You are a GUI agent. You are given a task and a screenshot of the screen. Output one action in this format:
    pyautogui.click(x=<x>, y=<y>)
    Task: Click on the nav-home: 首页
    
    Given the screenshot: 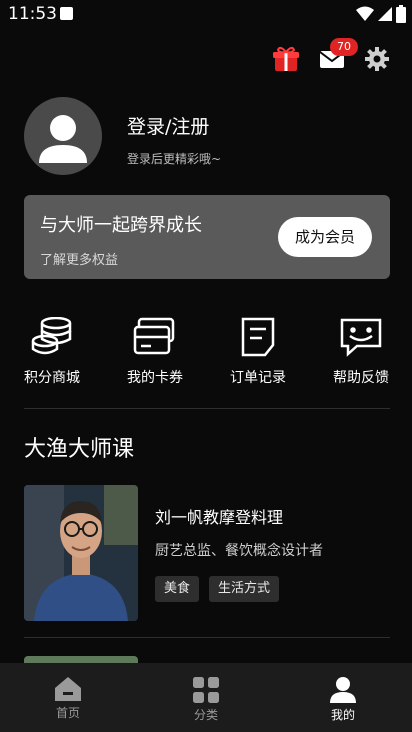 What is the action you would take?
    pyautogui.click(x=68, y=698)
    